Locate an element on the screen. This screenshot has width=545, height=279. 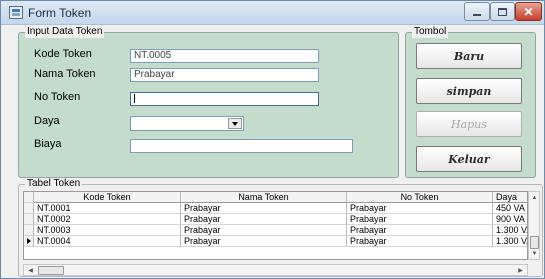
simpan-button: simpan is located at coordinates (469, 91).